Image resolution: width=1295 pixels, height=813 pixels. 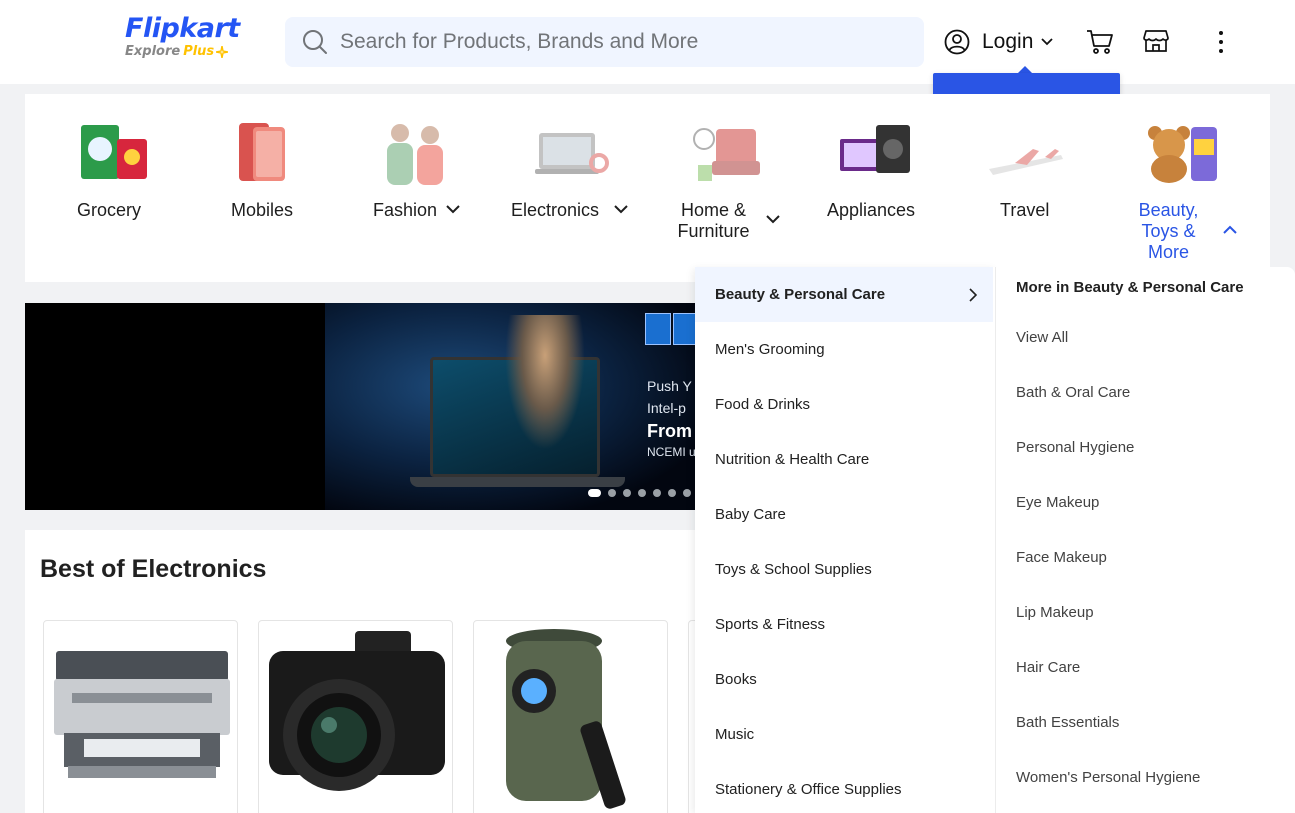 What do you see at coordinates (517, 482) in the screenshot?
I see `banner-laptop-base` at bounding box center [517, 482].